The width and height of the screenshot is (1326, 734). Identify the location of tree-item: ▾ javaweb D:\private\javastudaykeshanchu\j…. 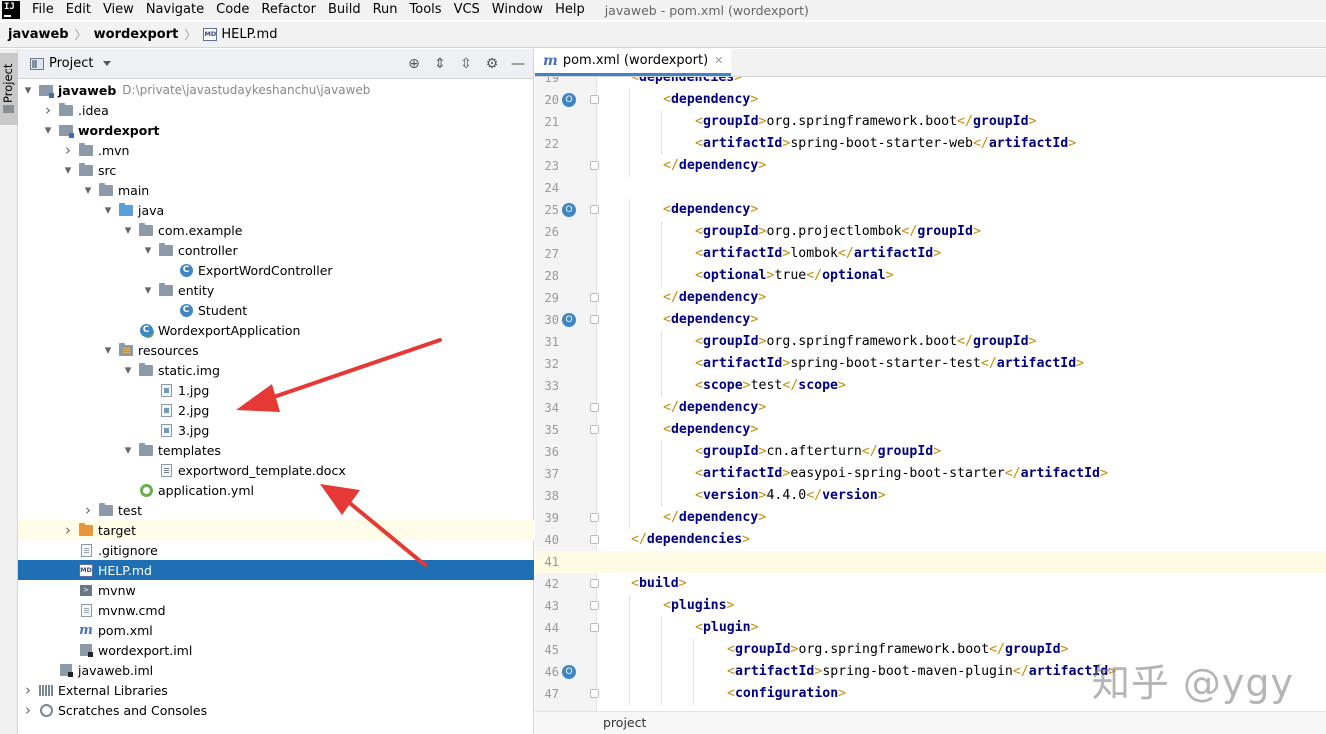
(276, 90).